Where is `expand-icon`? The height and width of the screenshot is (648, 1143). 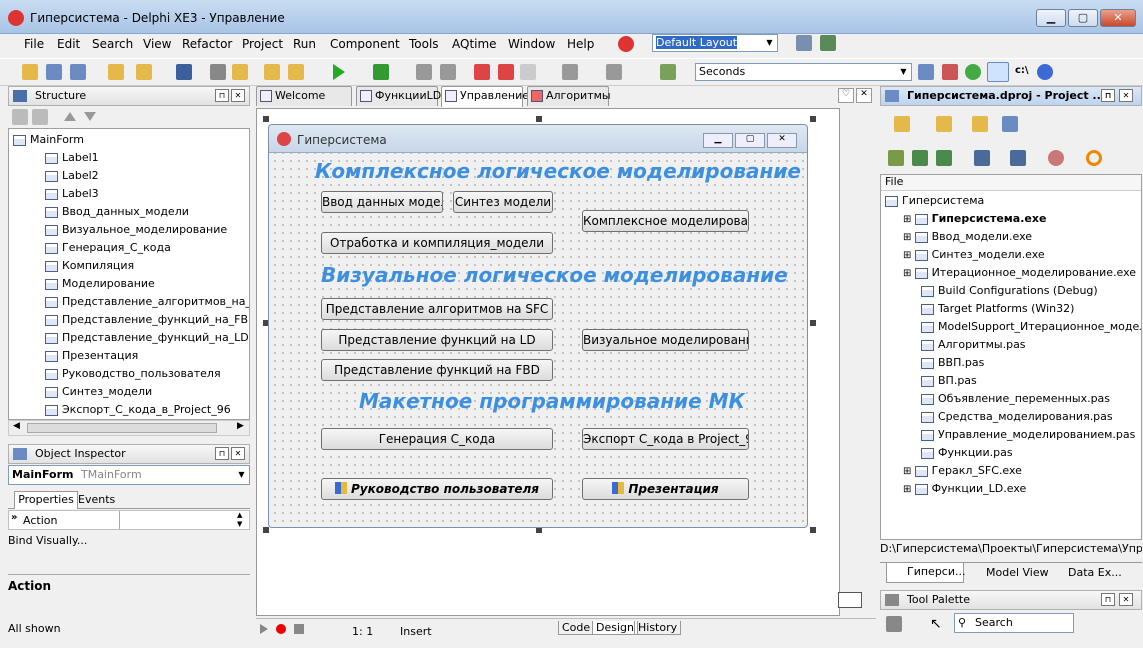 expand-icon is located at coordinates (40, 117).